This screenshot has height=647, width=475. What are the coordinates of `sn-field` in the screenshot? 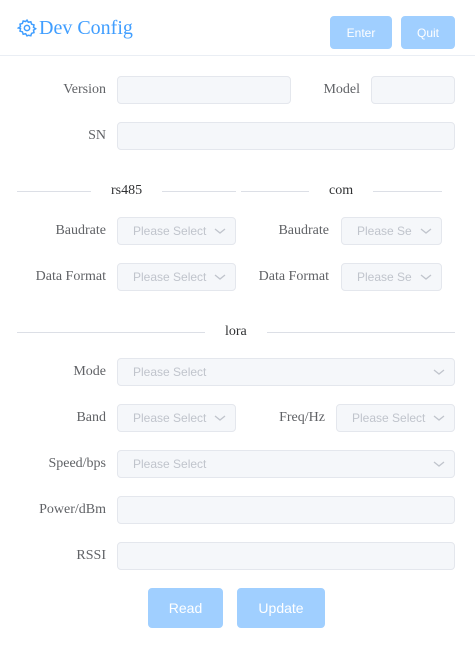 It's located at (286, 136).